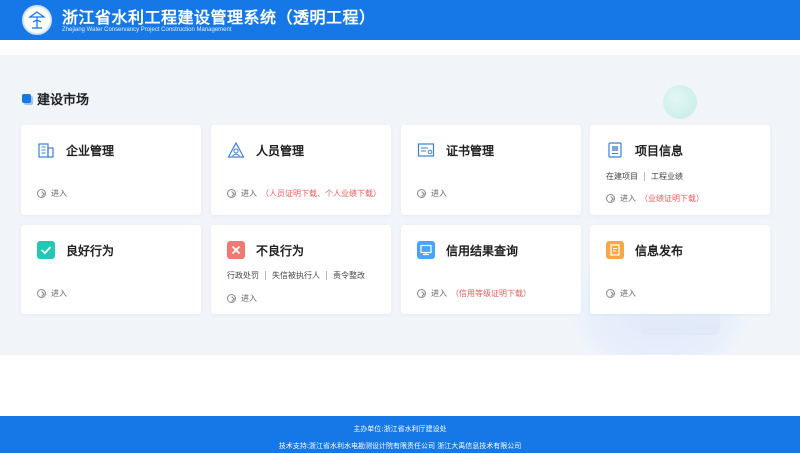  Describe the element at coordinates (236, 149) in the screenshot. I see `person-triangle-icon` at that location.